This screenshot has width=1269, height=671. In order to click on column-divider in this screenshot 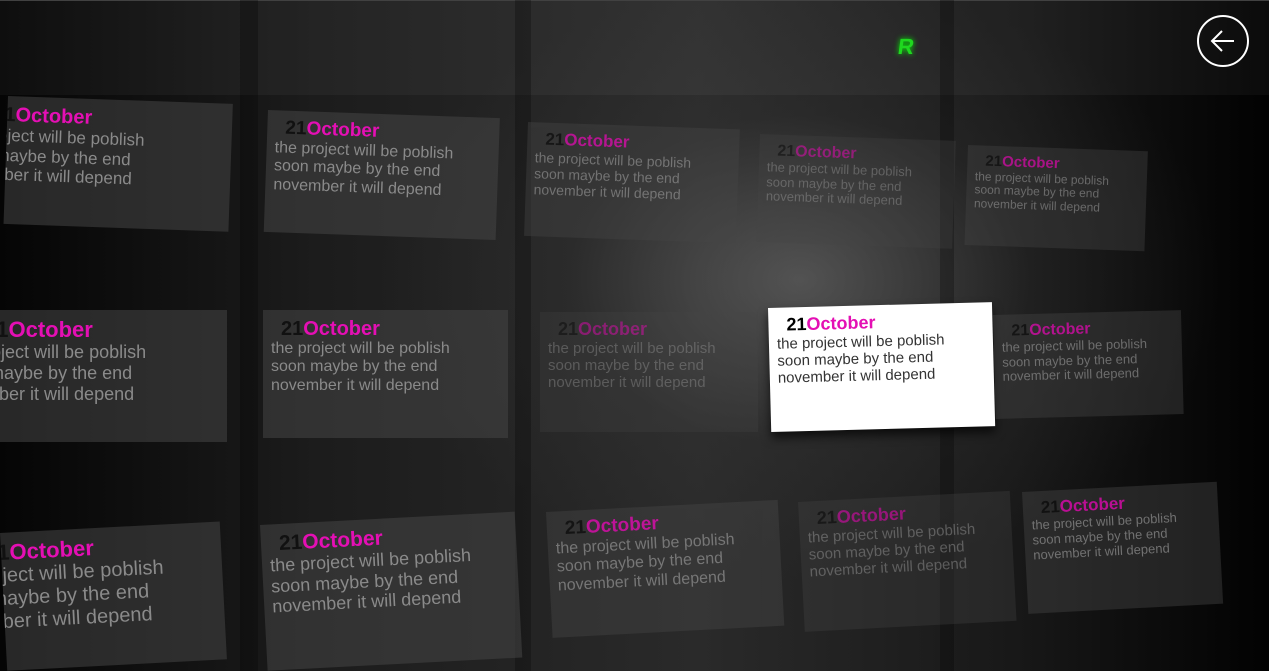, I will do `click(249, 335)`.